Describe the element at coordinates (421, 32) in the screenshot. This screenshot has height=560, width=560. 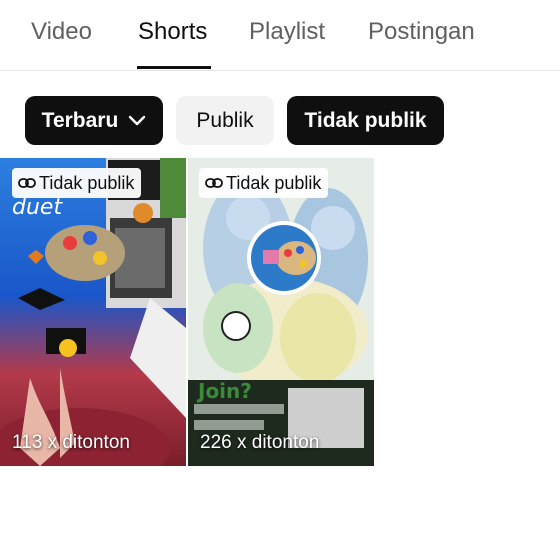
I see `tab-postingan: Postingan` at that location.